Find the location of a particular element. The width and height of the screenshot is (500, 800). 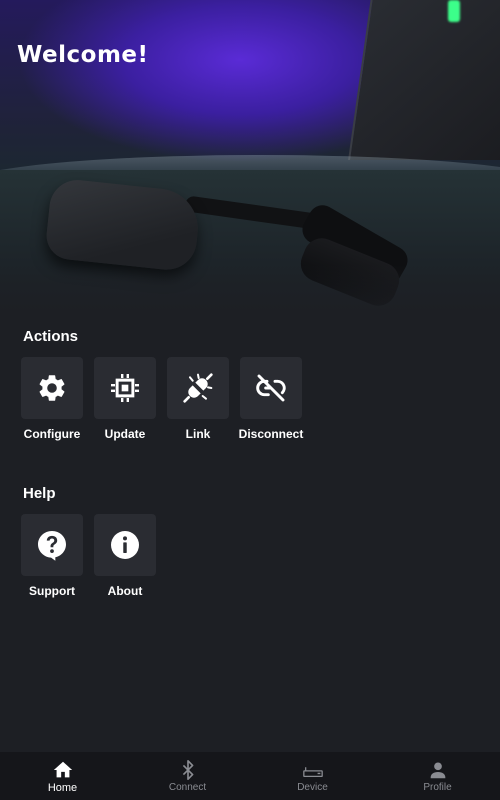

device-icon is located at coordinates (312, 772).